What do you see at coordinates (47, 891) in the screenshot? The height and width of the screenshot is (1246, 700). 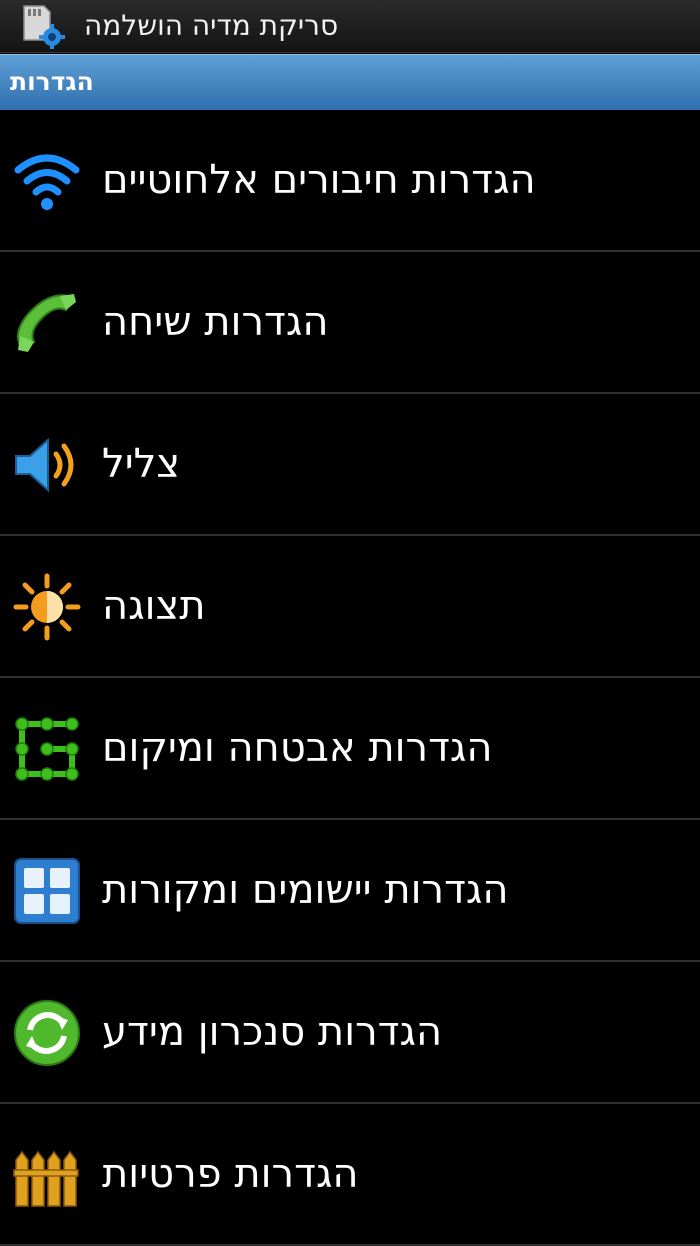 I see `apps-grid-icon` at bounding box center [47, 891].